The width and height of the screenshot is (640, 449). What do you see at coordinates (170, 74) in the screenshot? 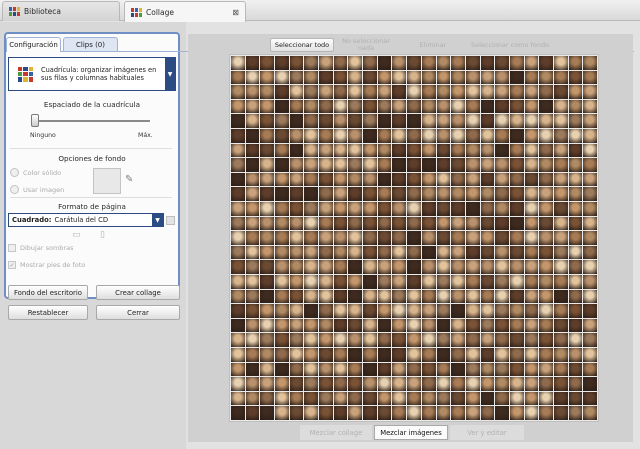
I see `chevron-down-icon: ▼` at bounding box center [170, 74].